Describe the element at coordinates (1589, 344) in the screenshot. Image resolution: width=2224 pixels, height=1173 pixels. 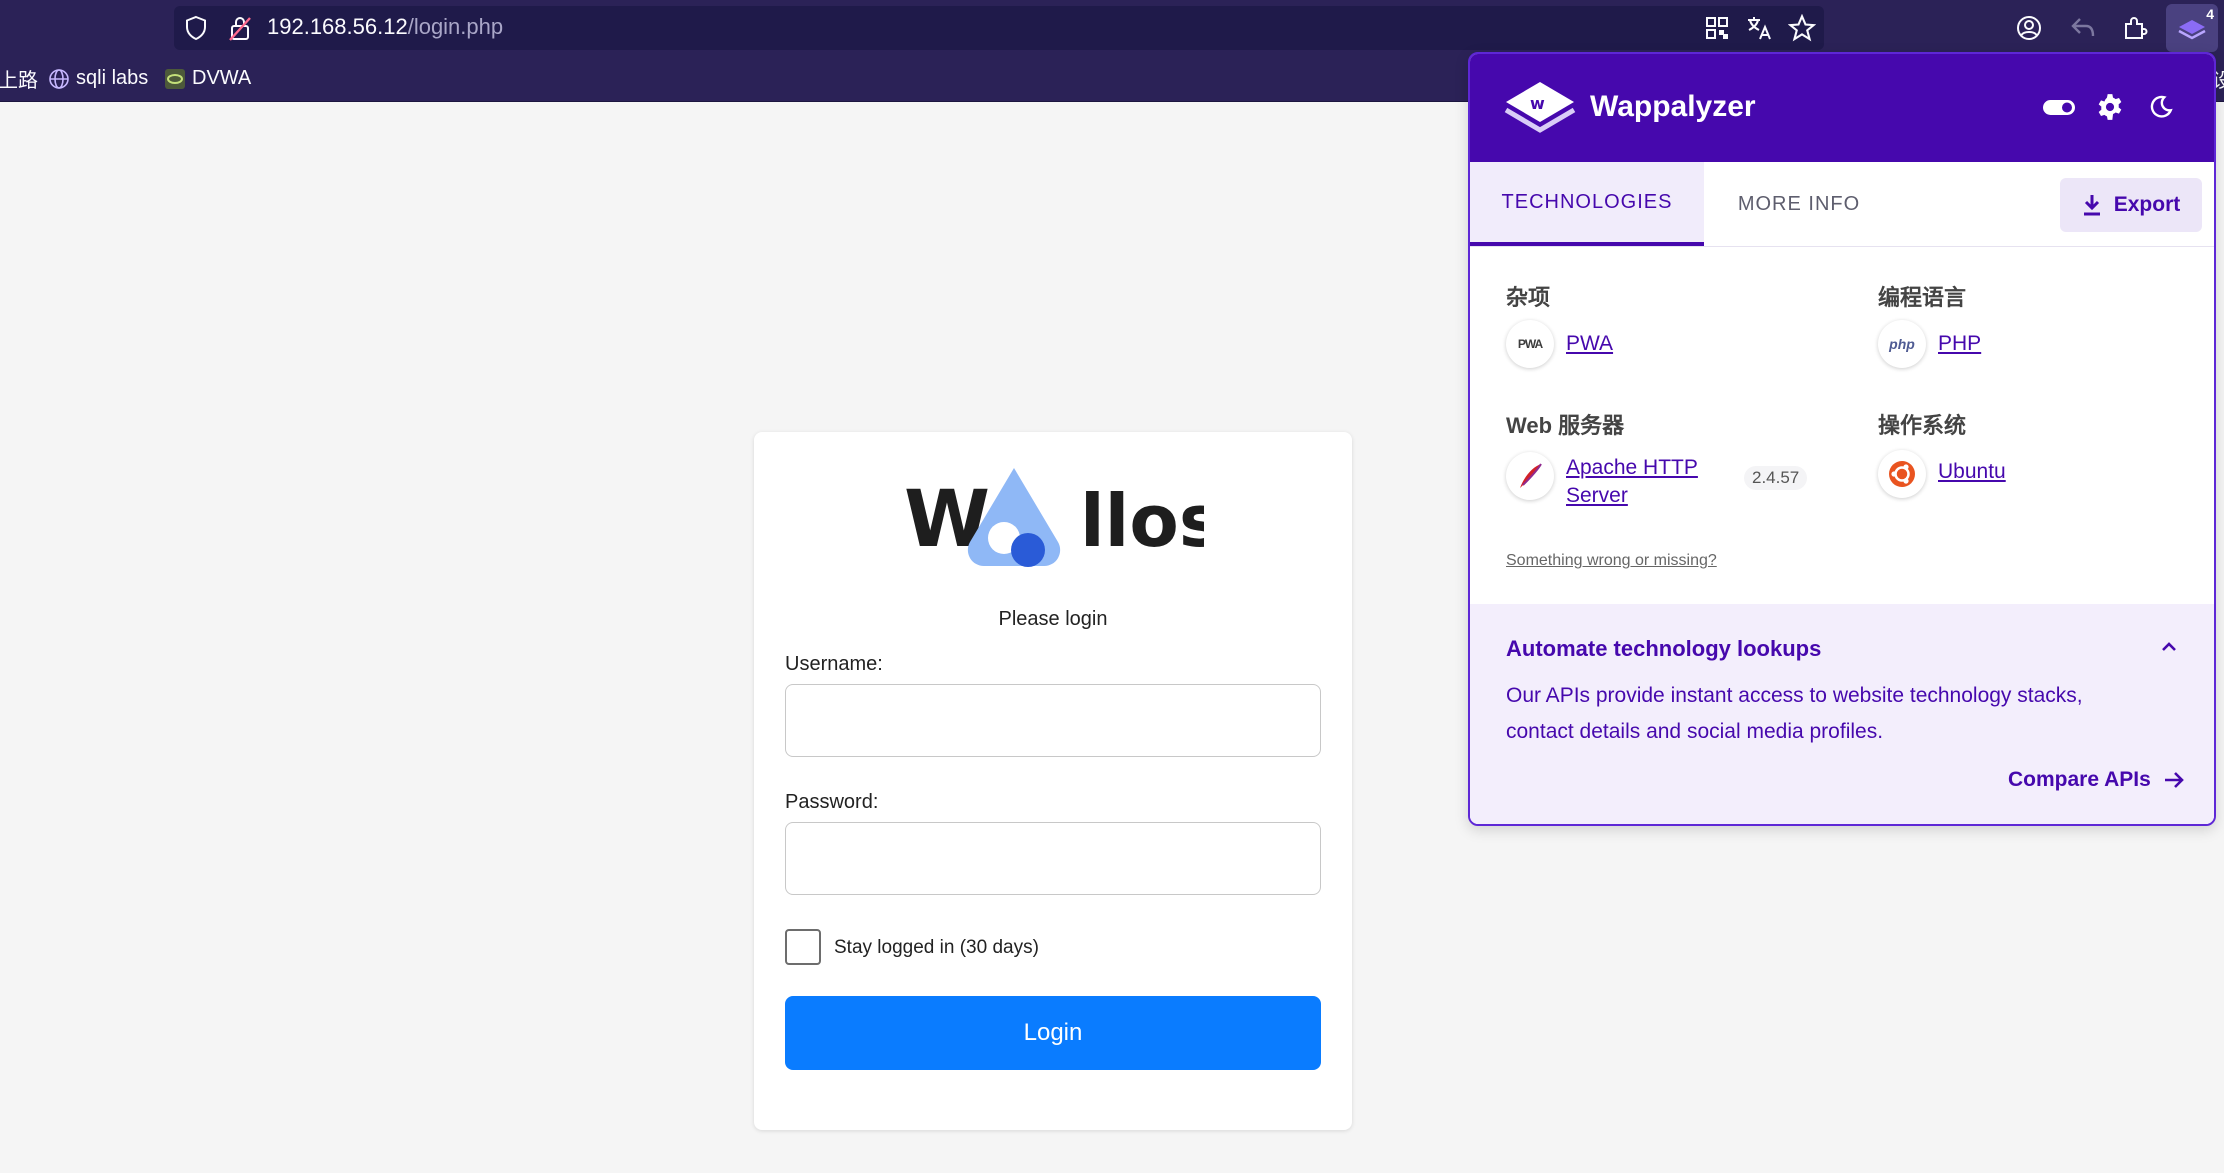
I see `tech-link-pwa: PWA` at that location.